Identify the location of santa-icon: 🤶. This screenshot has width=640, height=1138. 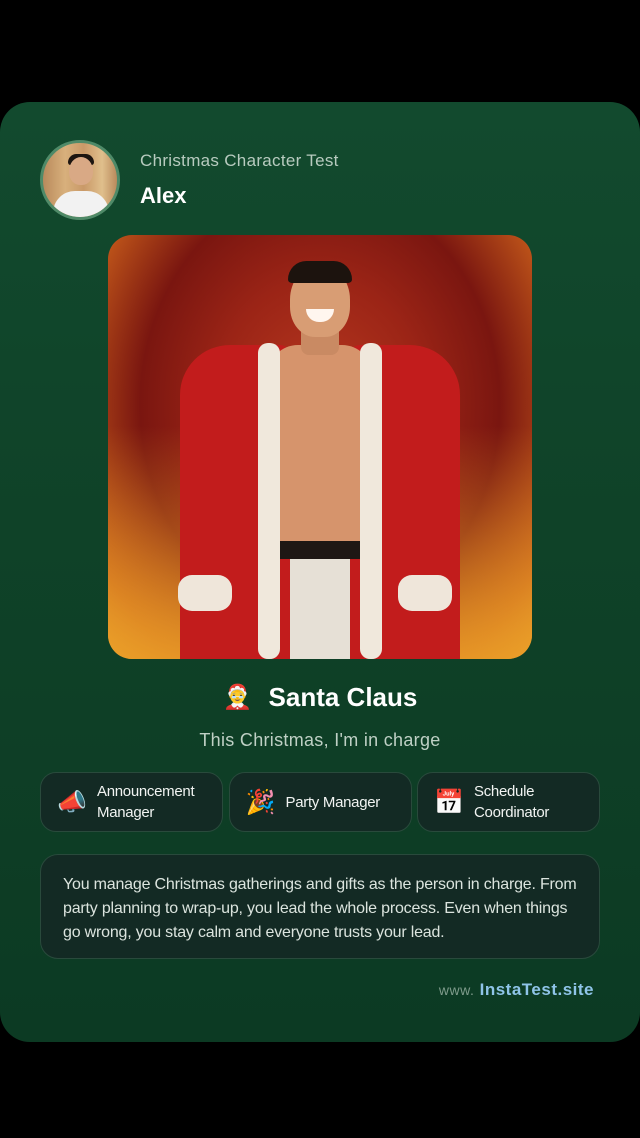
(237, 697).